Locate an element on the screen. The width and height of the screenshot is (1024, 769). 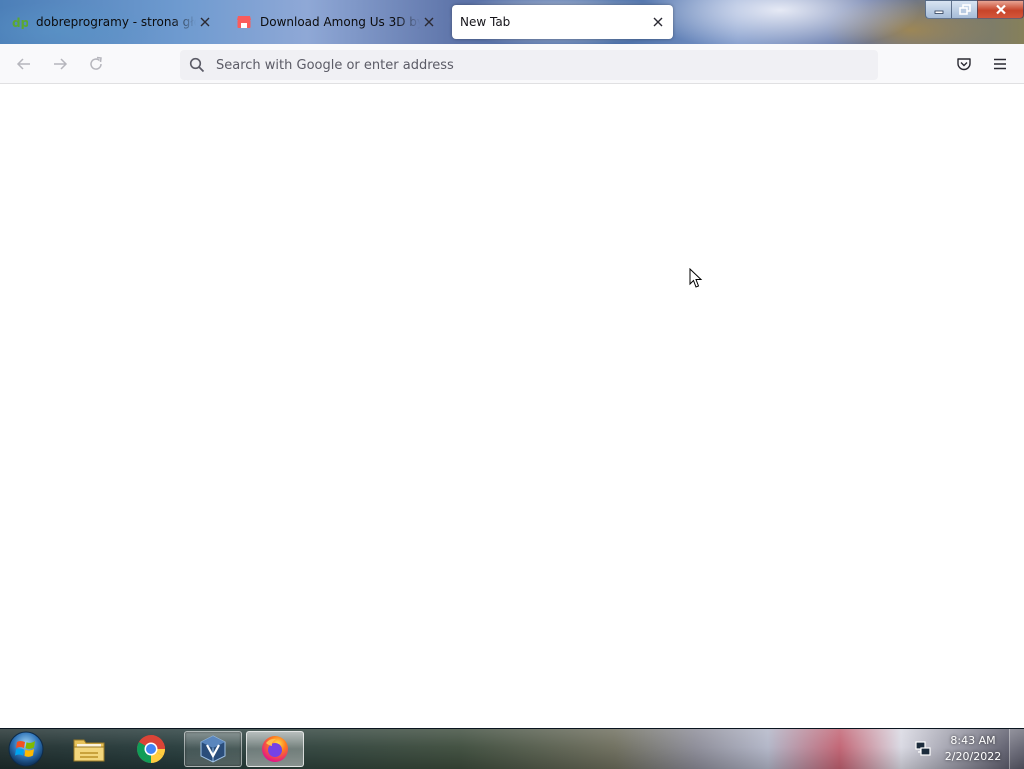
forward-button is located at coordinates (60, 64).